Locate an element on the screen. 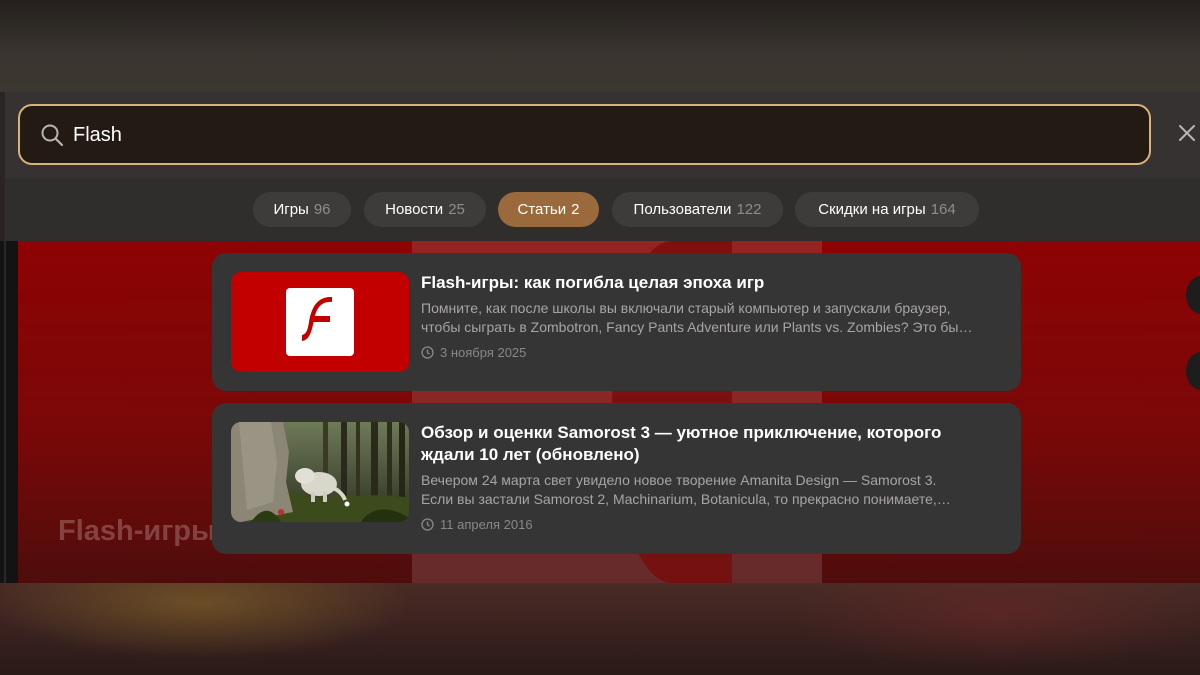 The height and width of the screenshot is (675, 1200). search-icon is located at coordinates (52, 135).